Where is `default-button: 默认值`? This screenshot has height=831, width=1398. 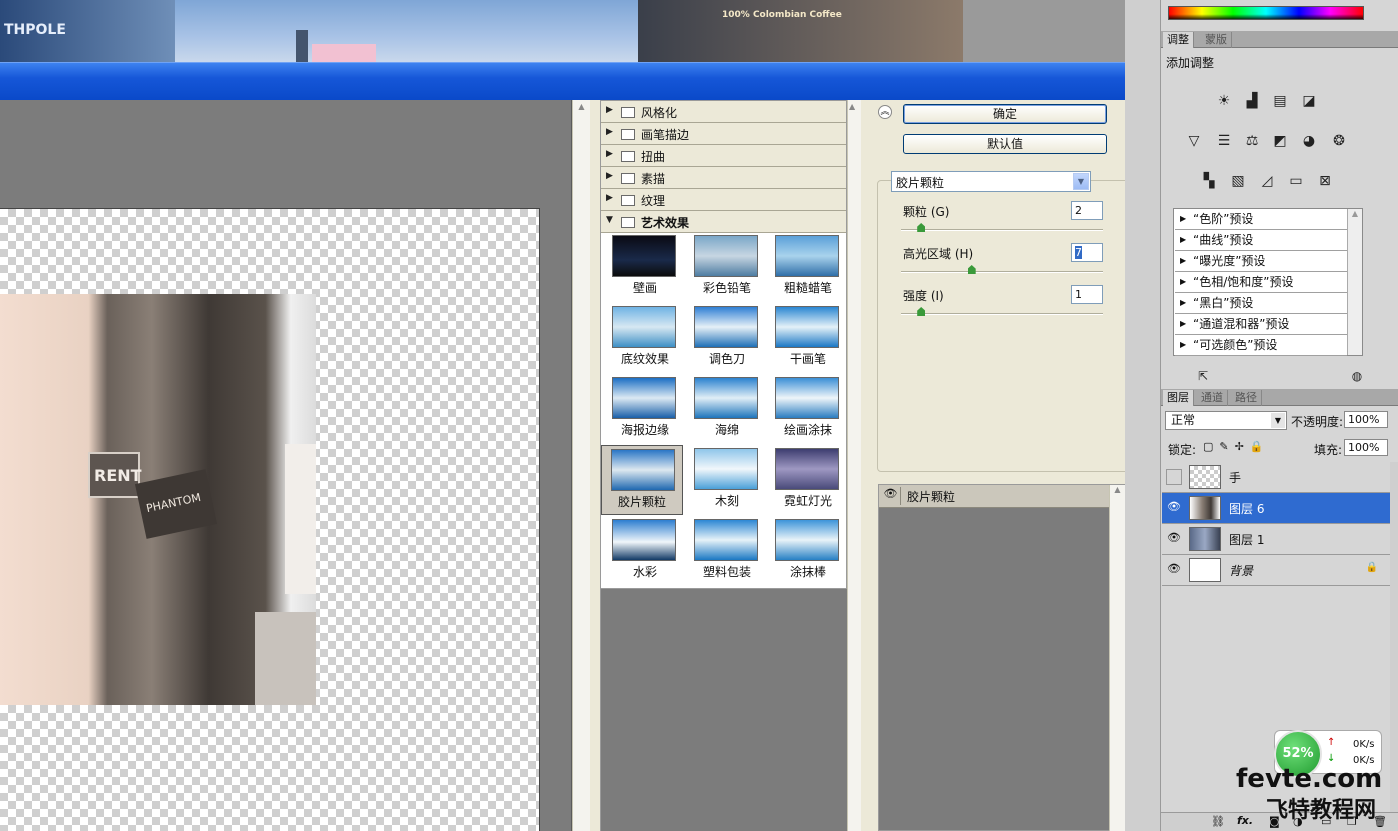 default-button: 默认值 is located at coordinates (1005, 144).